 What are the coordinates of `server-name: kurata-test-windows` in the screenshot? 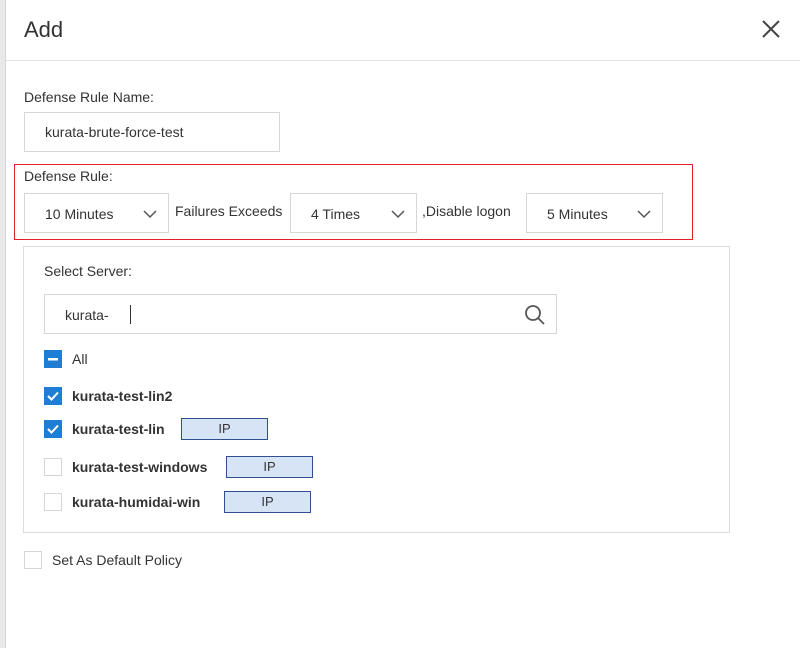 It's located at (140, 467).